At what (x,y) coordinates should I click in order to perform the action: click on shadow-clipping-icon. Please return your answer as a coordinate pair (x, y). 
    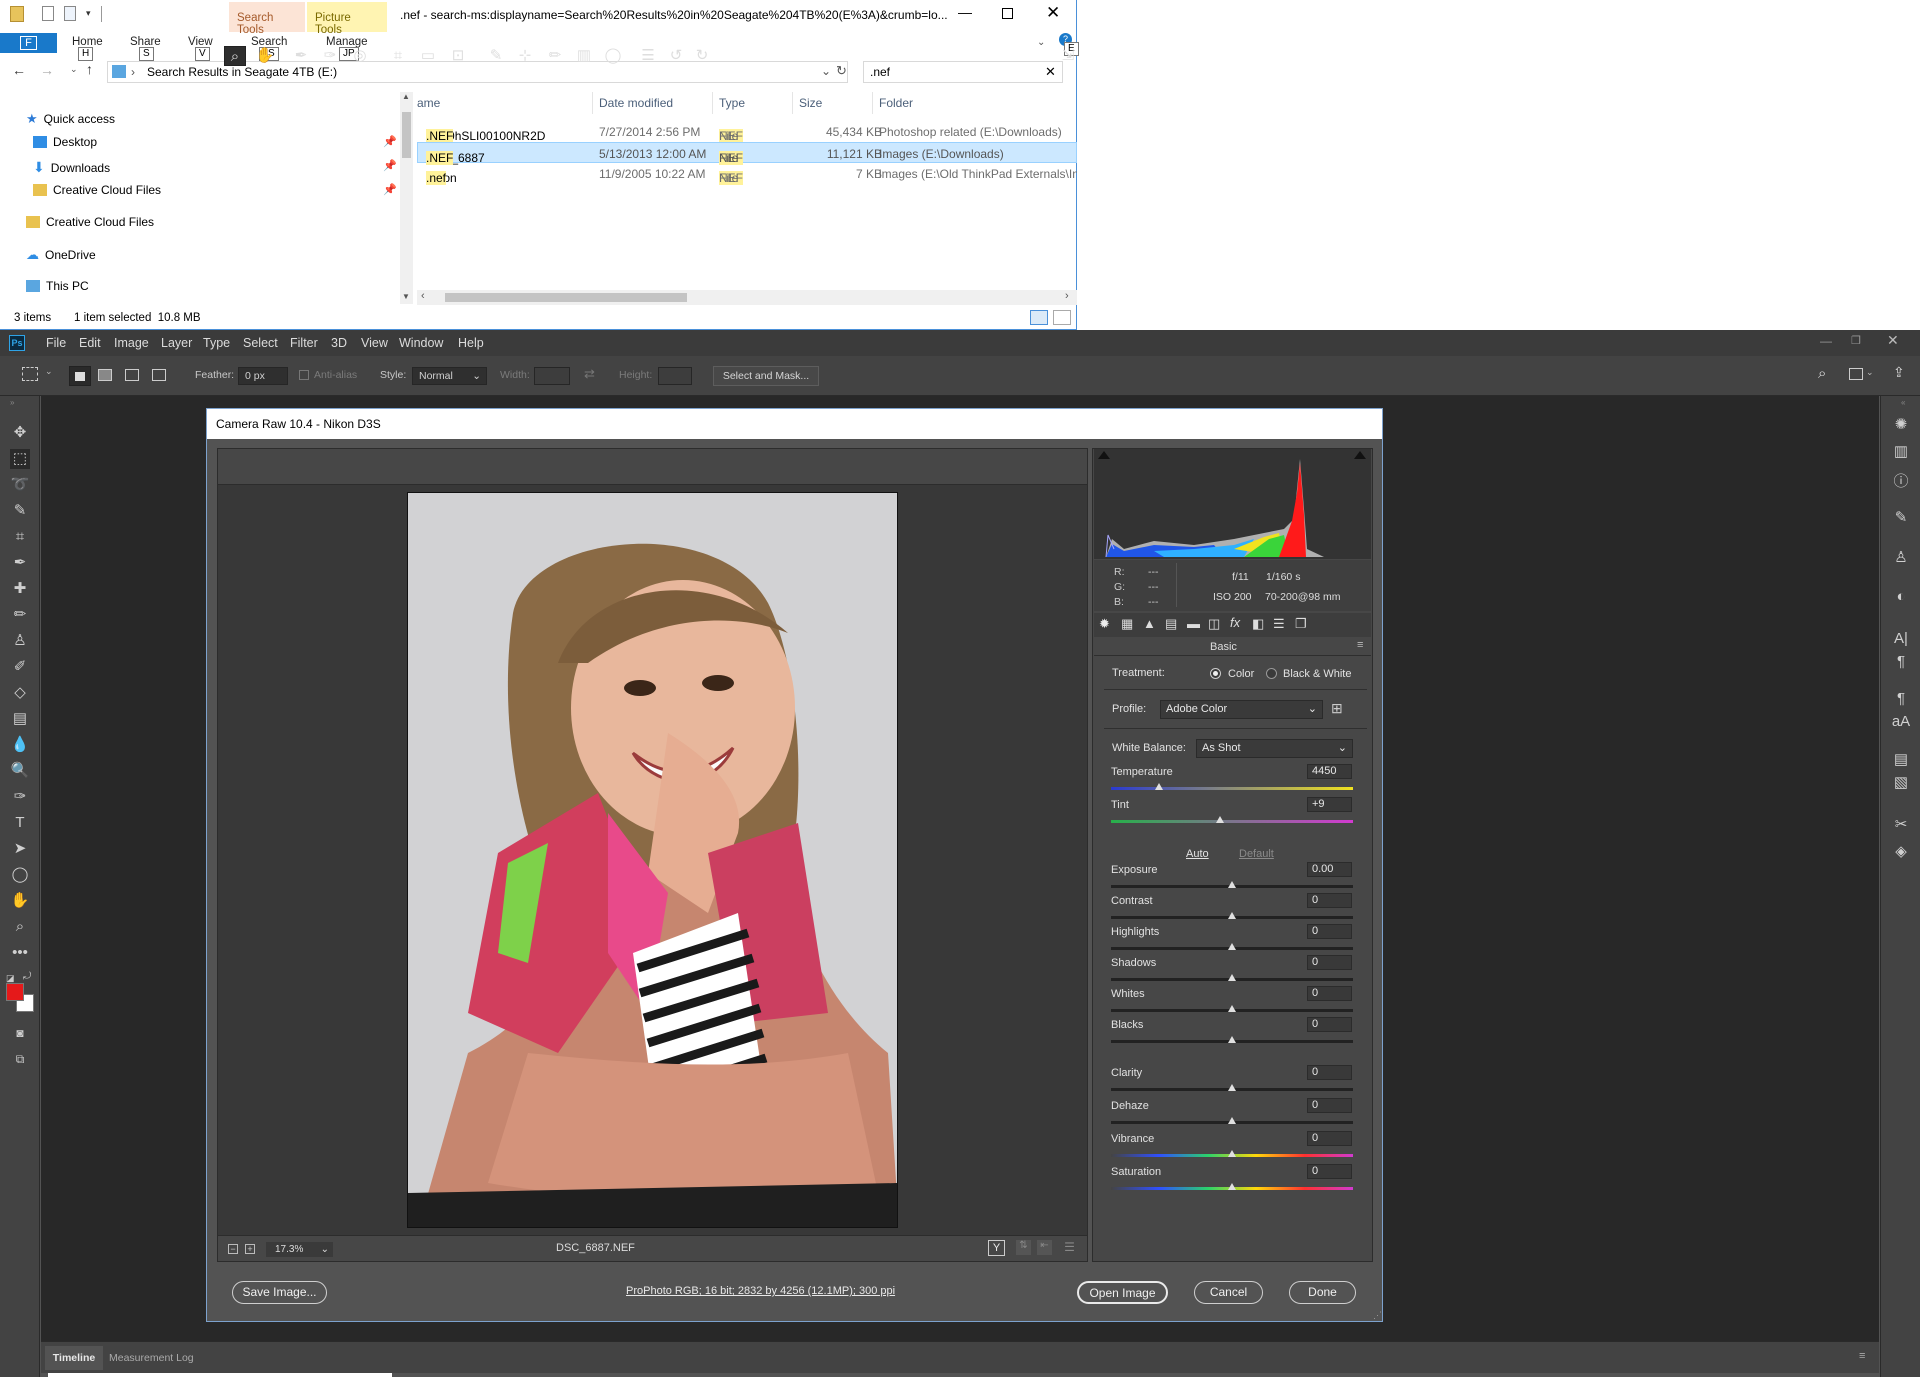
    Looking at the image, I should click on (1104, 455).